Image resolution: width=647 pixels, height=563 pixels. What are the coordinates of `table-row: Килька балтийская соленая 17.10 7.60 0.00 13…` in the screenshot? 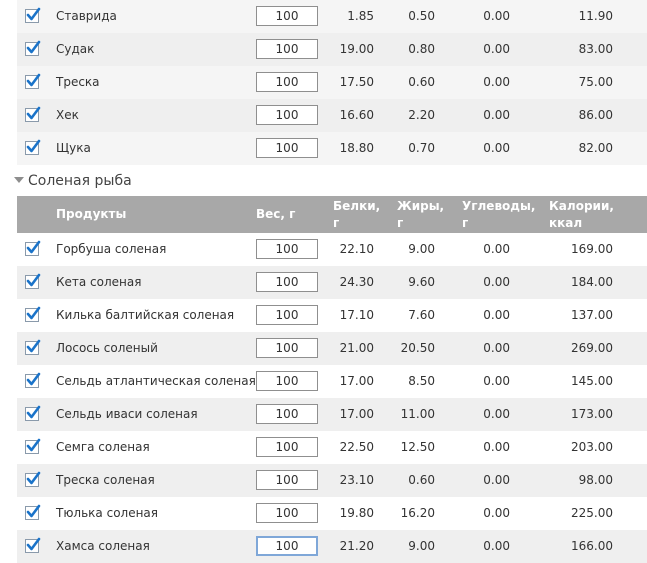 It's located at (332, 315).